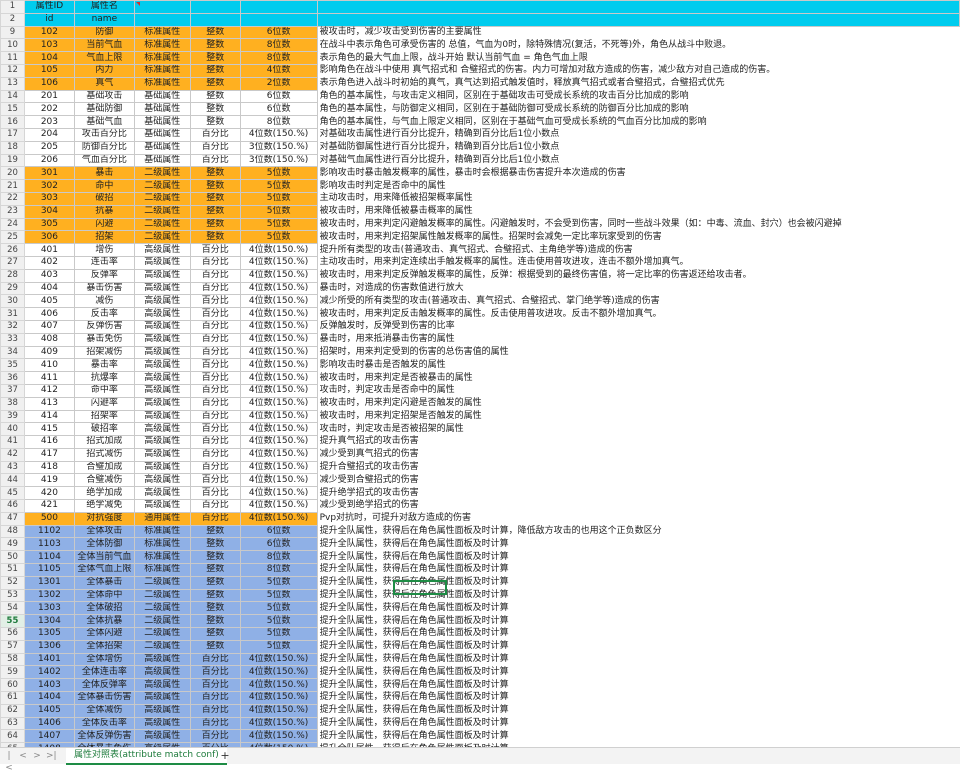 The height and width of the screenshot is (774, 960). What do you see at coordinates (49, 723) in the screenshot?
I see `cell-id: 1406` at bounding box center [49, 723].